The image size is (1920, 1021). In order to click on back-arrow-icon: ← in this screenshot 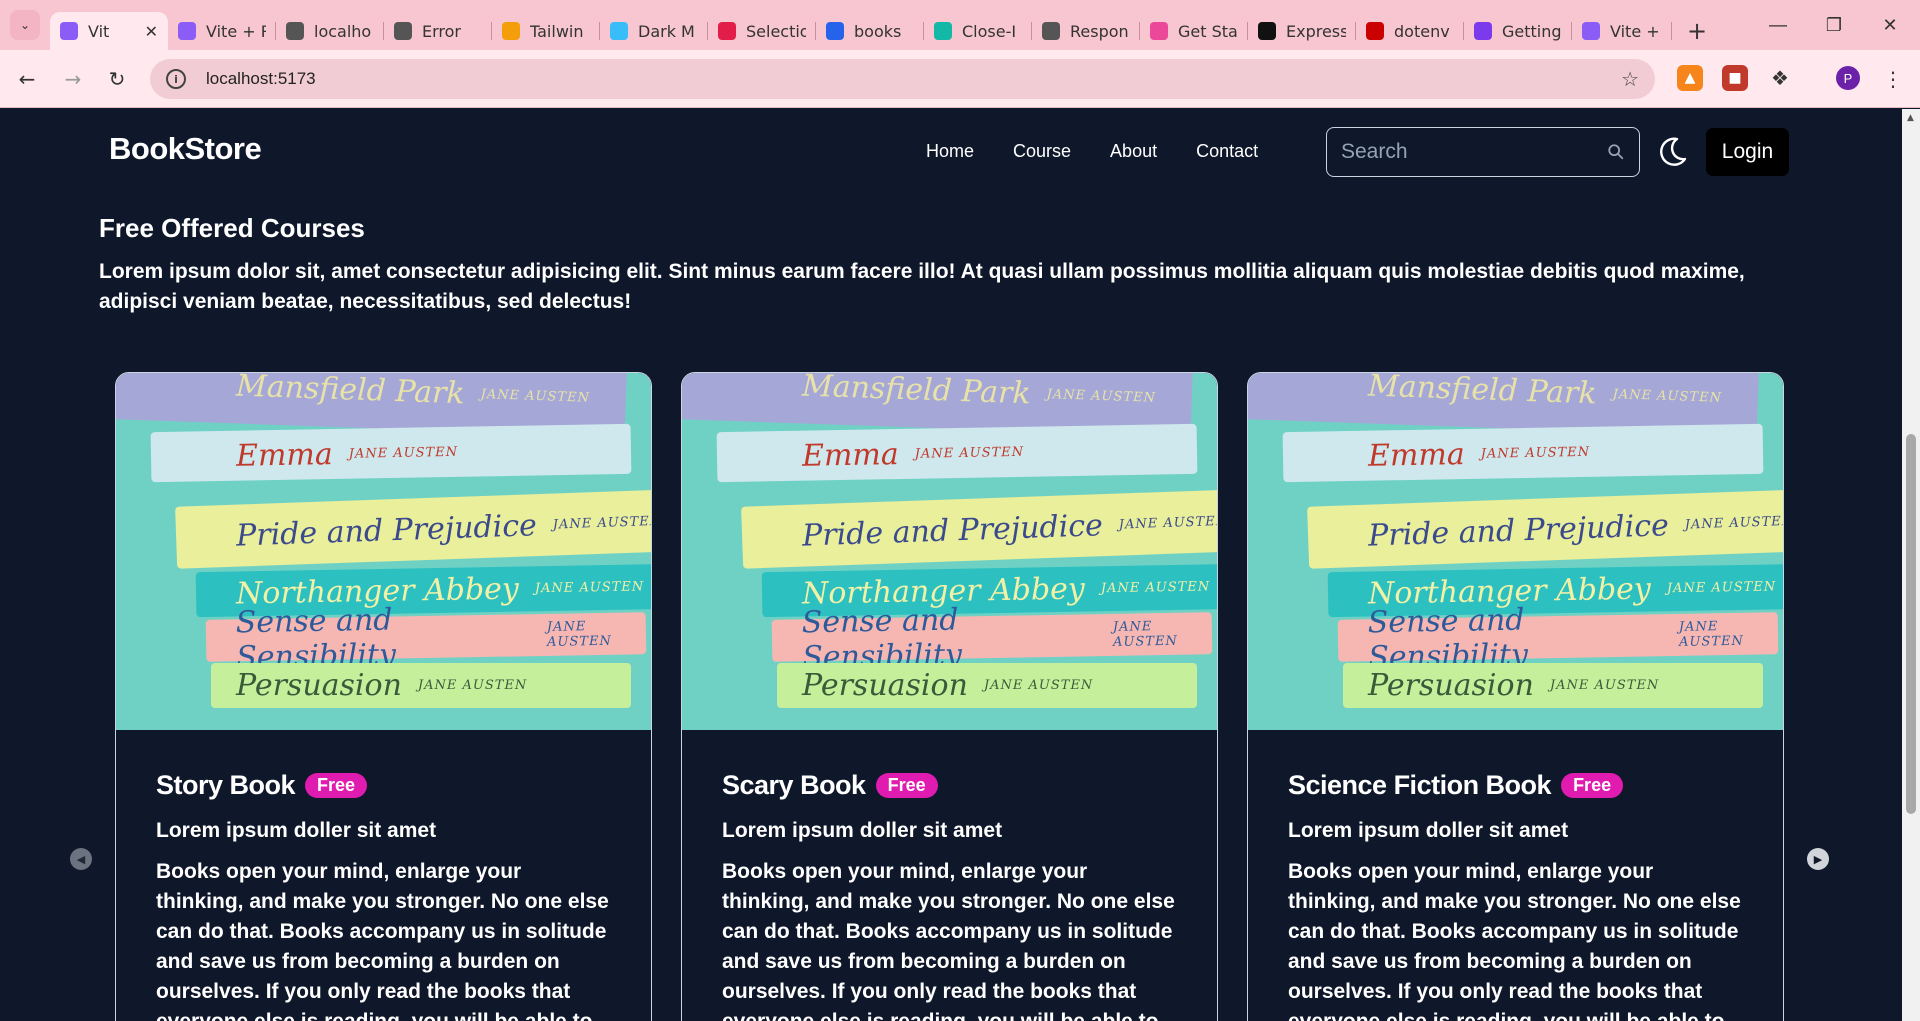, I will do `click(27, 79)`.